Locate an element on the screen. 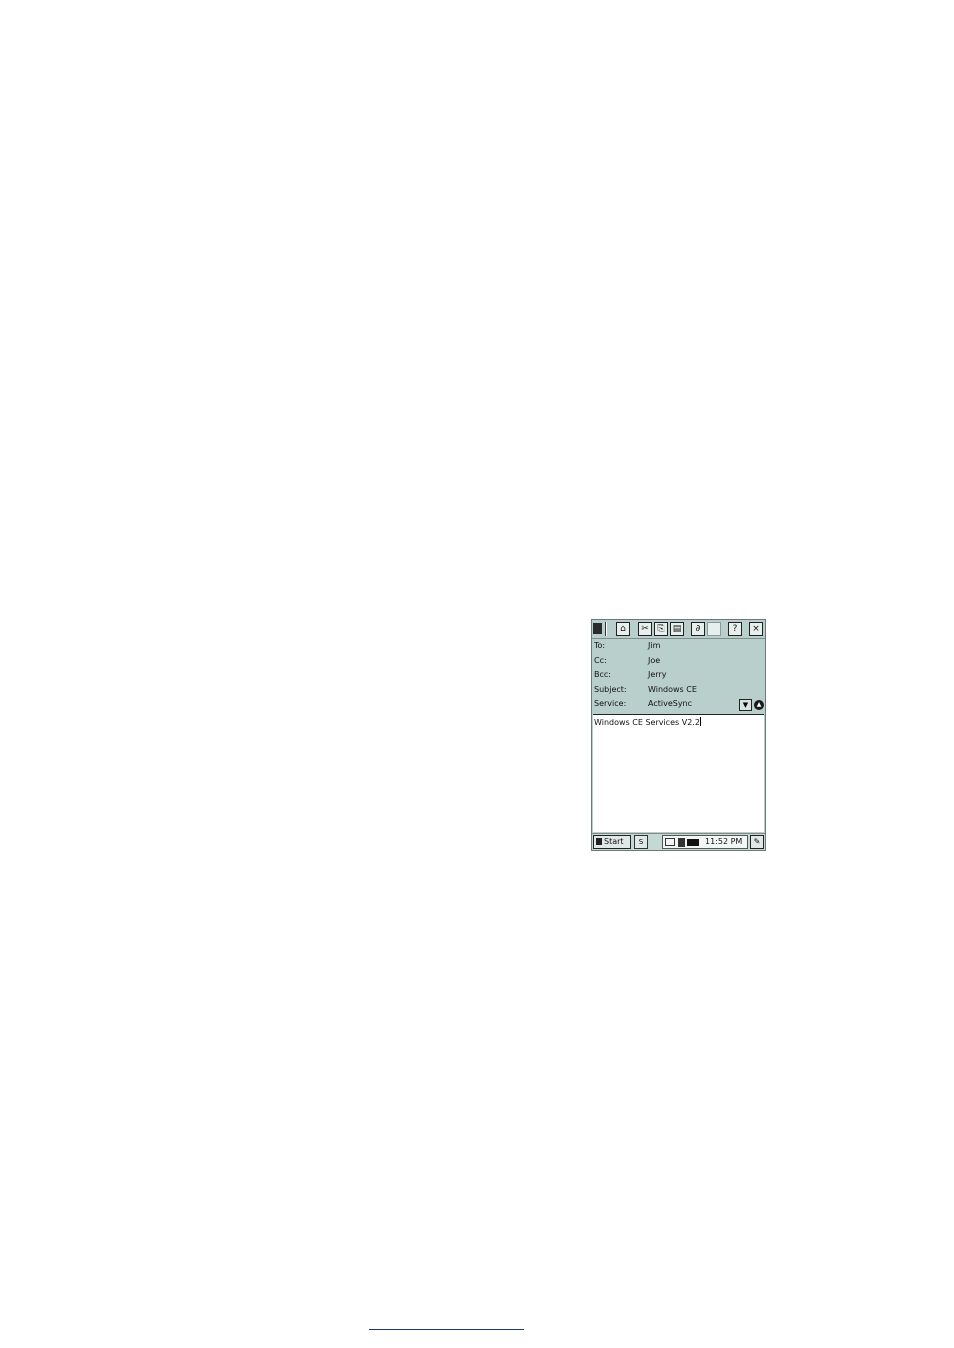 The width and height of the screenshot is (954, 1348). copy-button: ⎘ is located at coordinates (661, 629).